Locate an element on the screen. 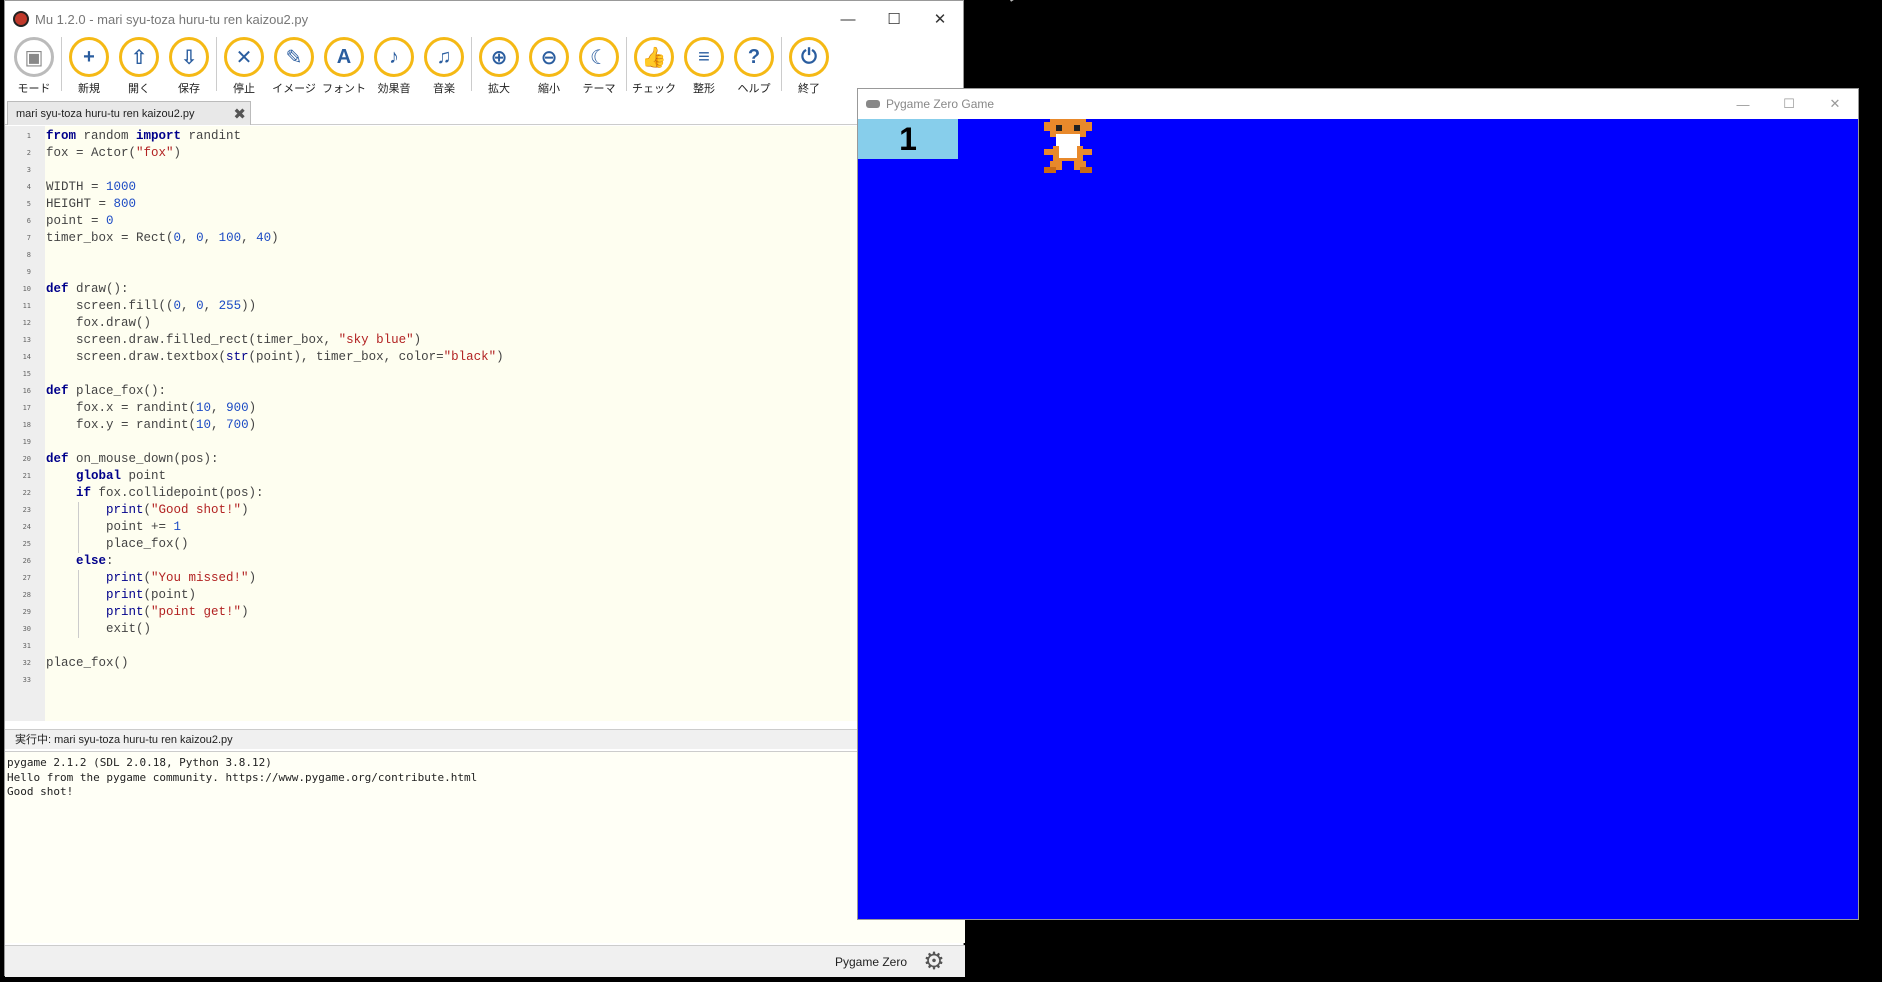  line-number: 19 is located at coordinates (26, 442).